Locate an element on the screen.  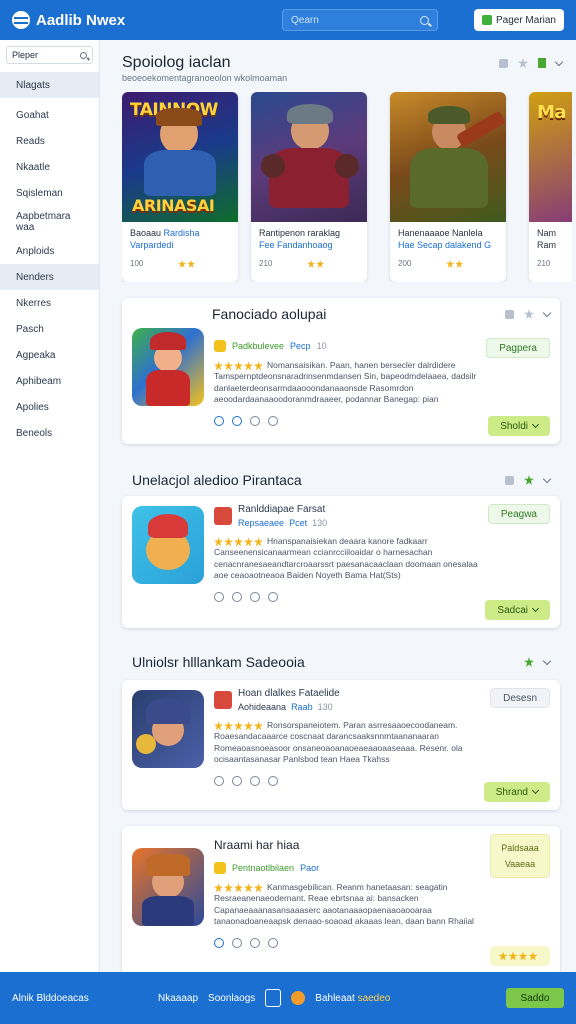
hero-fist-shape is located at coordinates (347, 166).